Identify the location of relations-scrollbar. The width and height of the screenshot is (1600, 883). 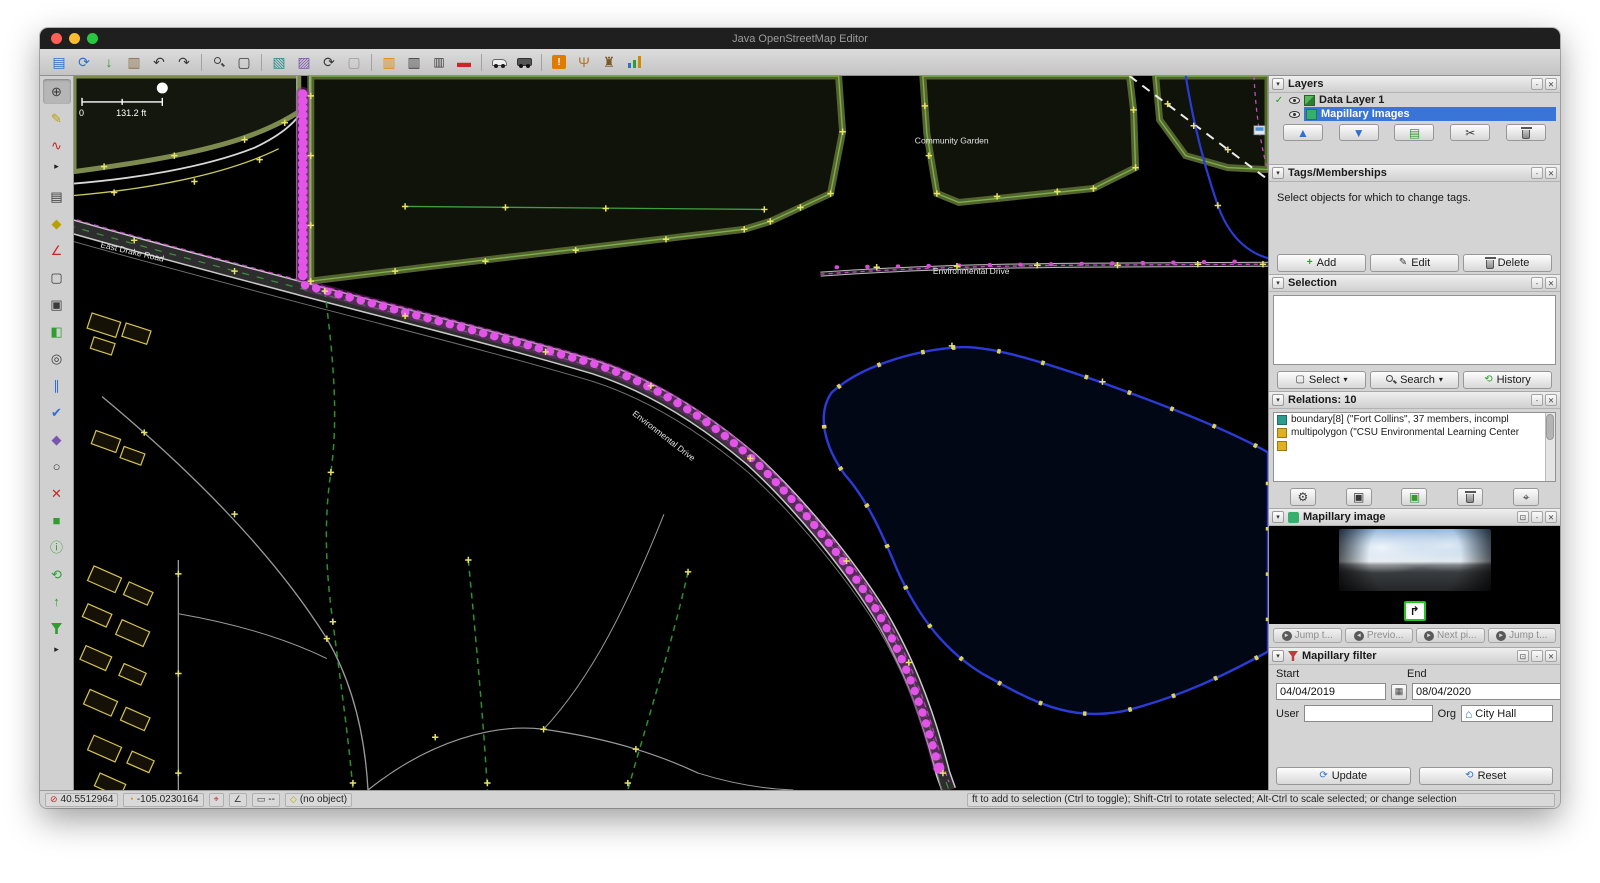
(1550, 447).